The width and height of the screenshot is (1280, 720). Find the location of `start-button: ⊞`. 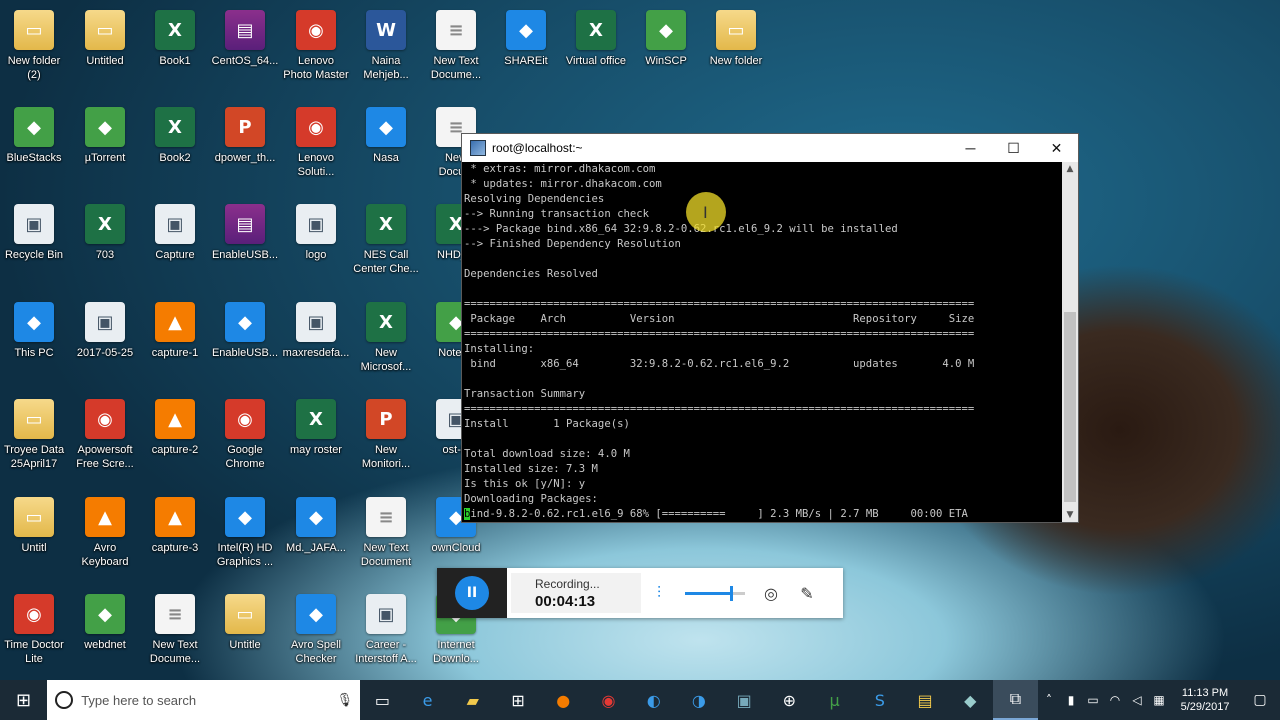

start-button: ⊞ is located at coordinates (23, 700).